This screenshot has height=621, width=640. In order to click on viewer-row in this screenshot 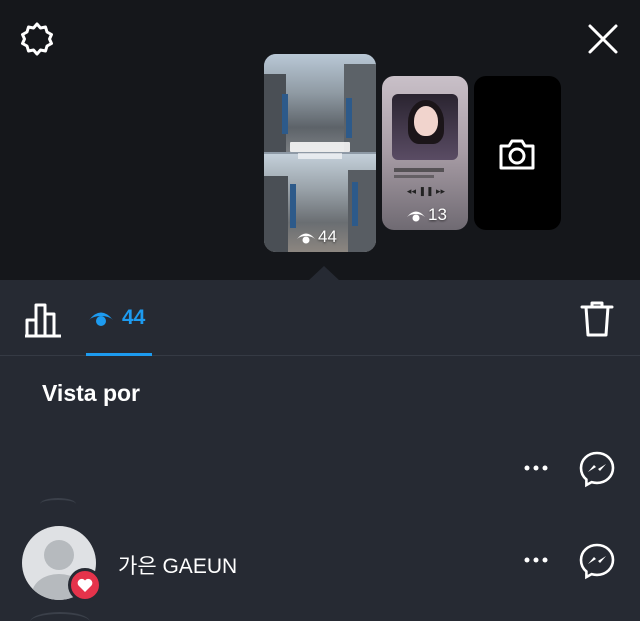, I will do `click(320, 470)`.